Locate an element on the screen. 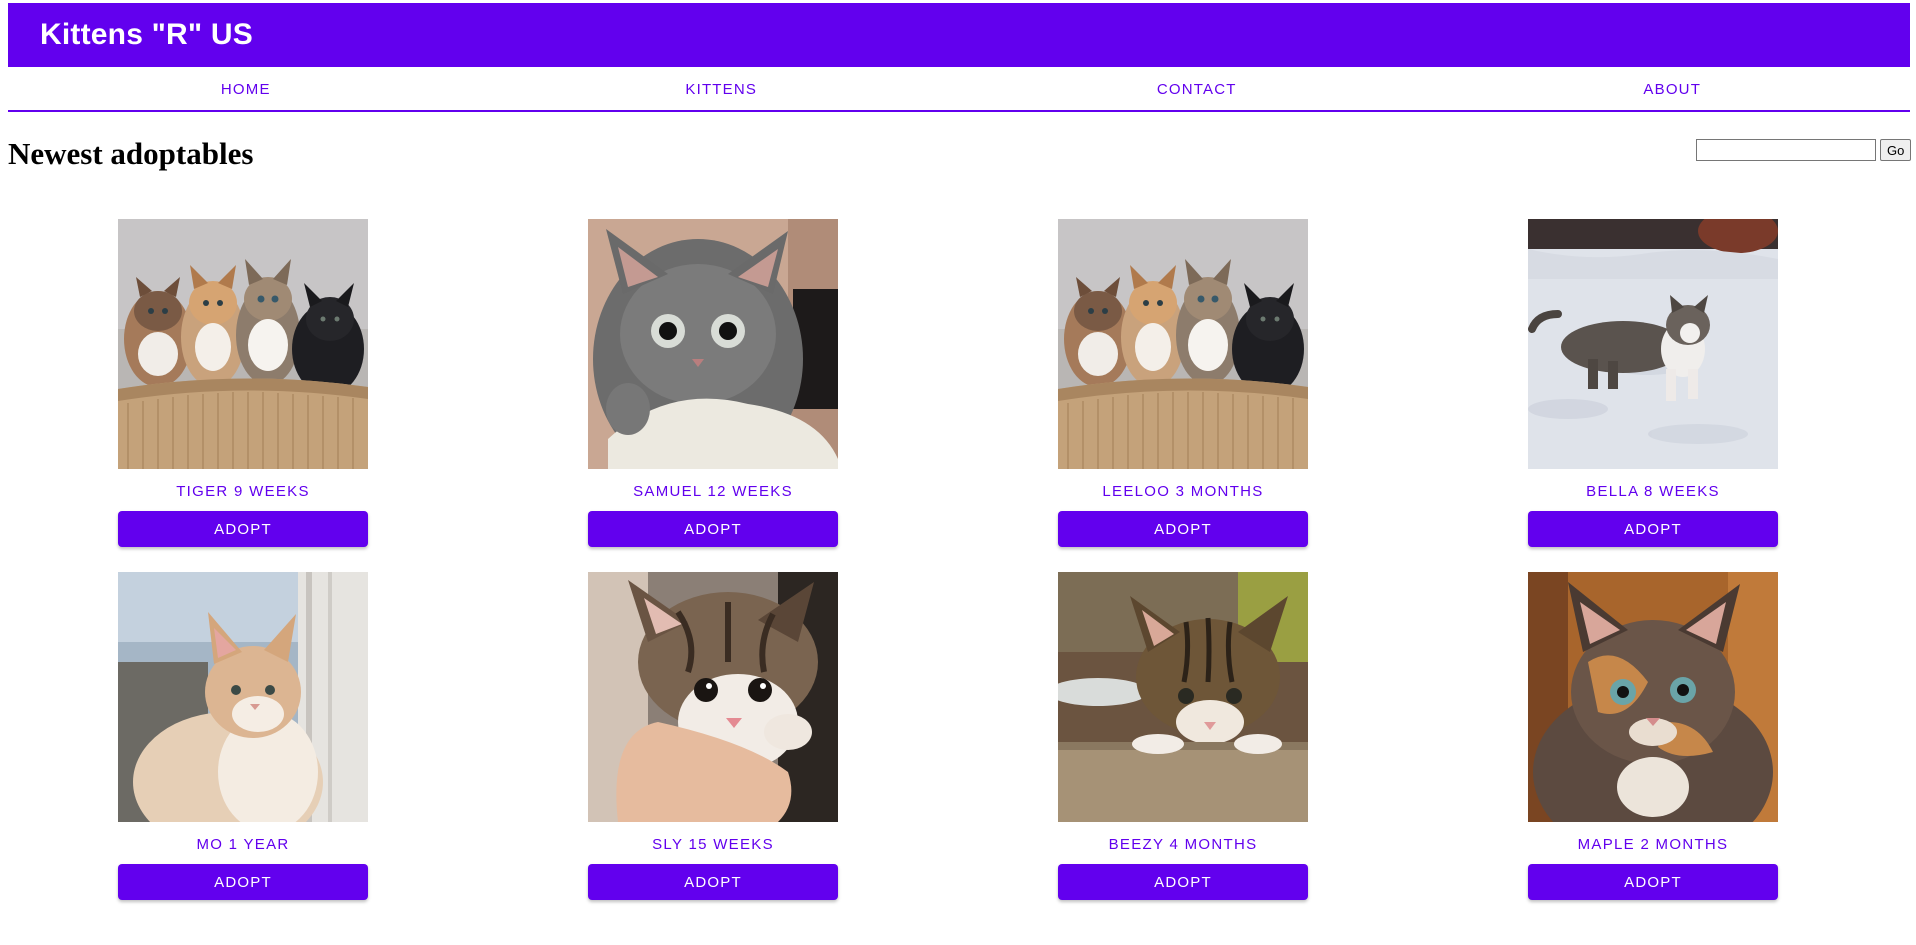 The image size is (1916, 945). kitten-card: BEEZY 4 MONTHS ADOPT is located at coordinates (1183, 736).